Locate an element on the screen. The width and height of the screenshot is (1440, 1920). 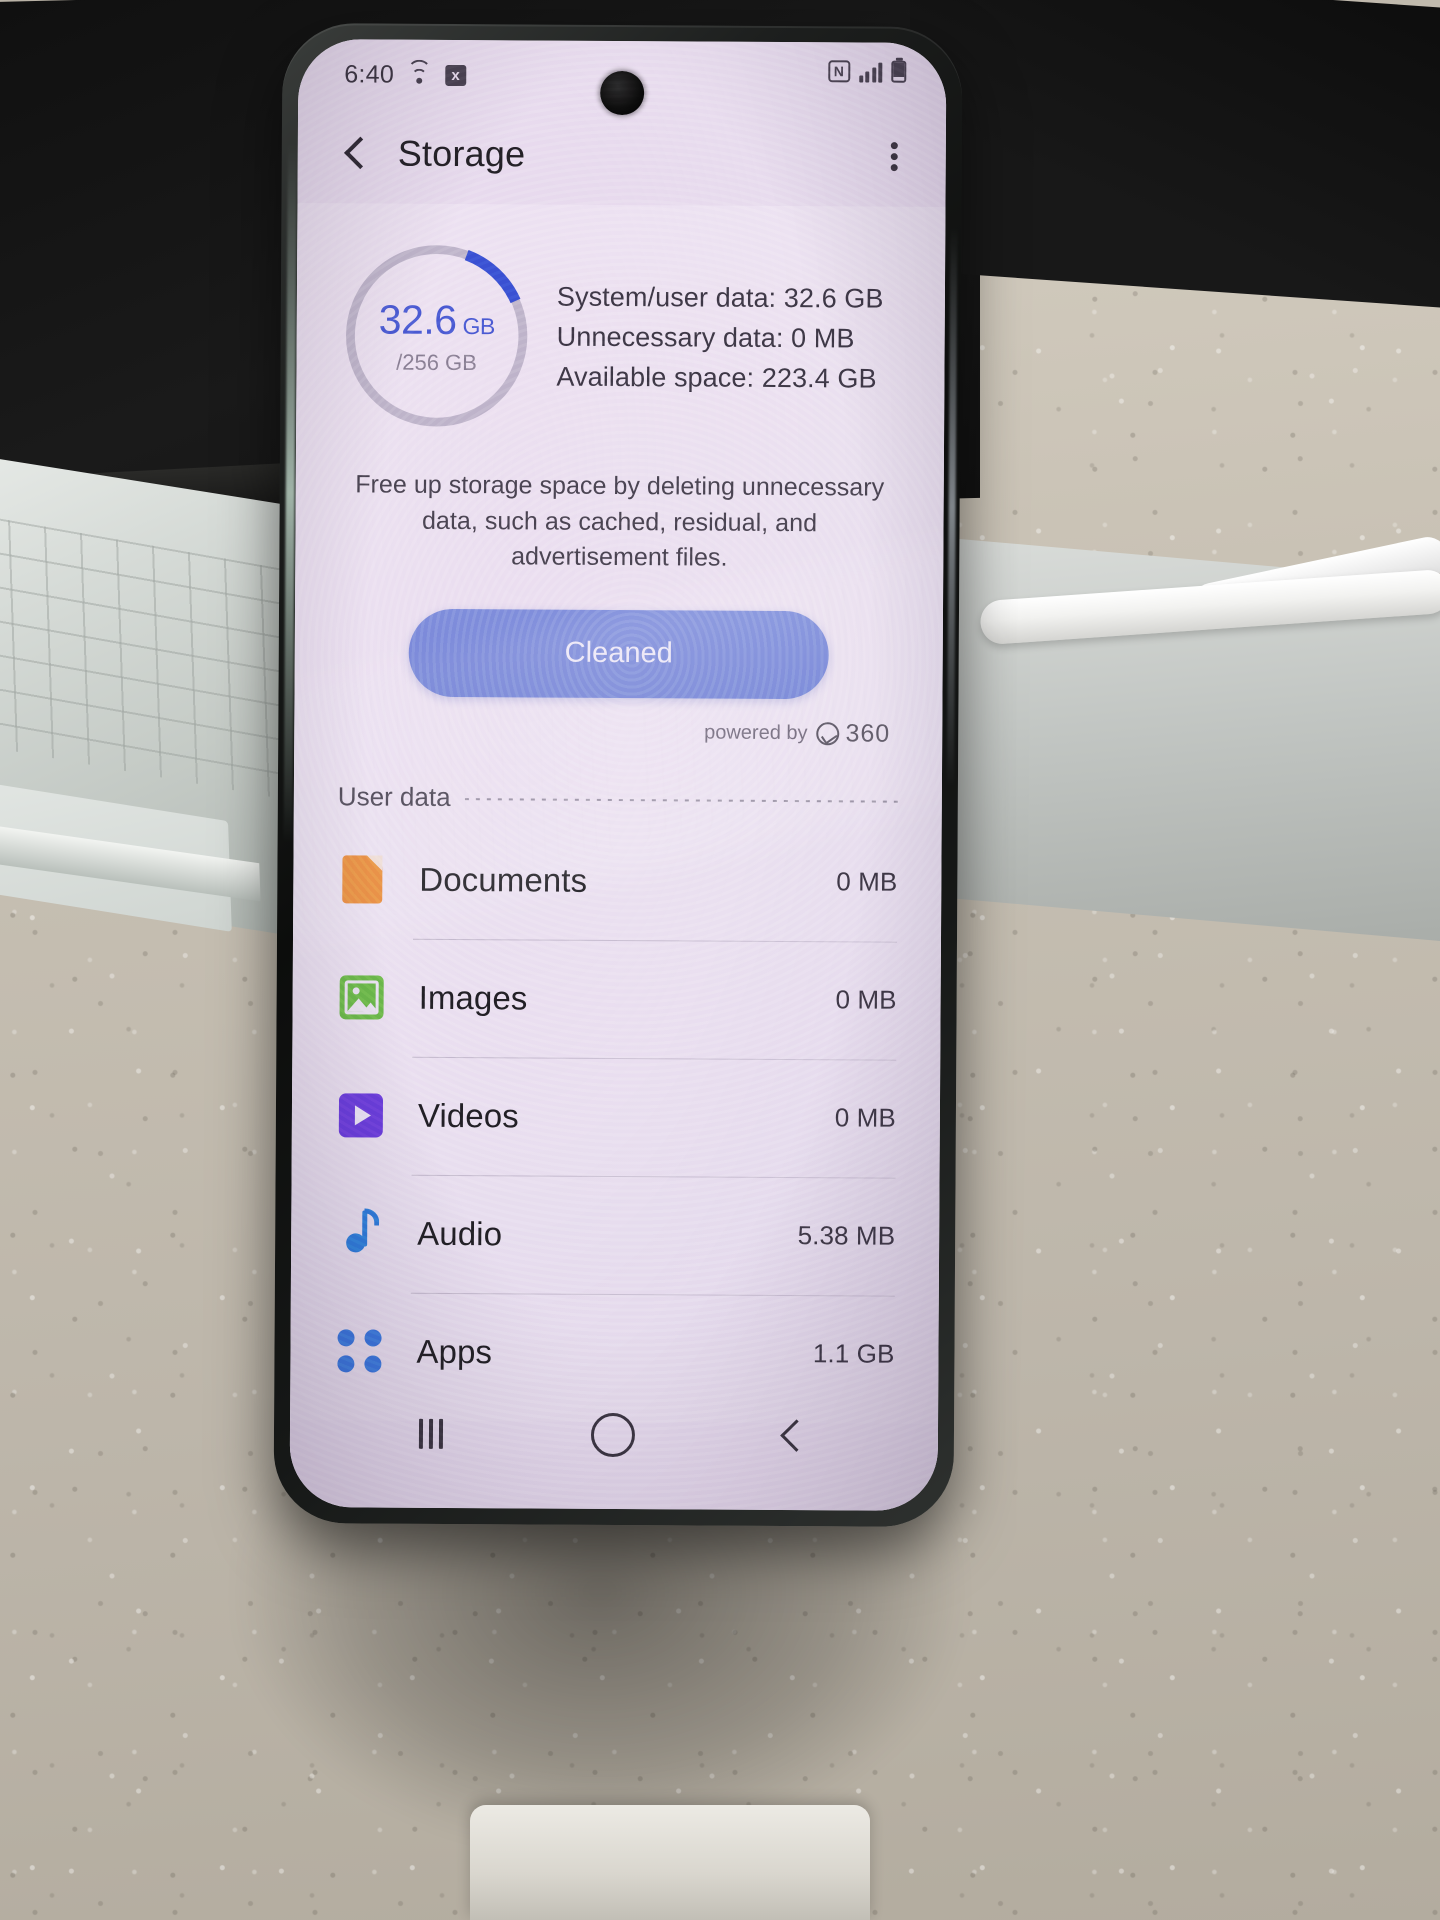
storage-used-unit: GB is located at coordinates (478, 325).